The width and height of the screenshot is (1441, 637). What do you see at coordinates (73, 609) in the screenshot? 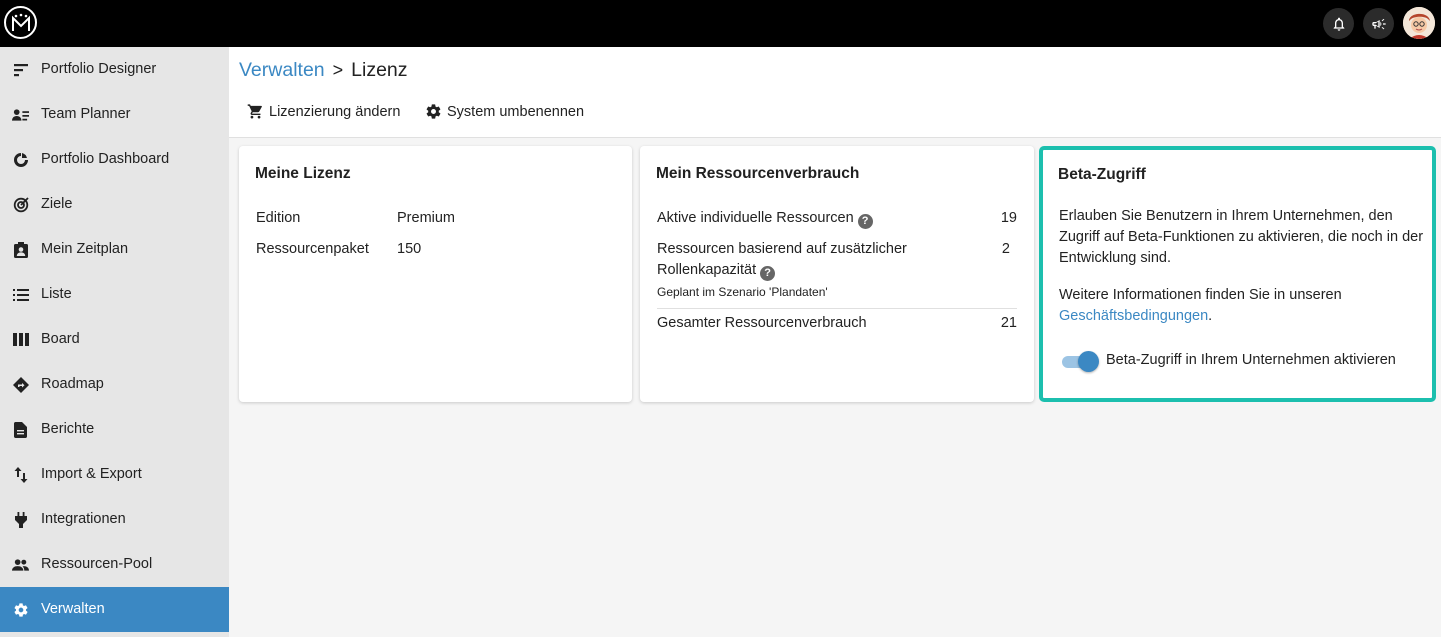
I see `sidebar-item-label: Verwalten` at bounding box center [73, 609].